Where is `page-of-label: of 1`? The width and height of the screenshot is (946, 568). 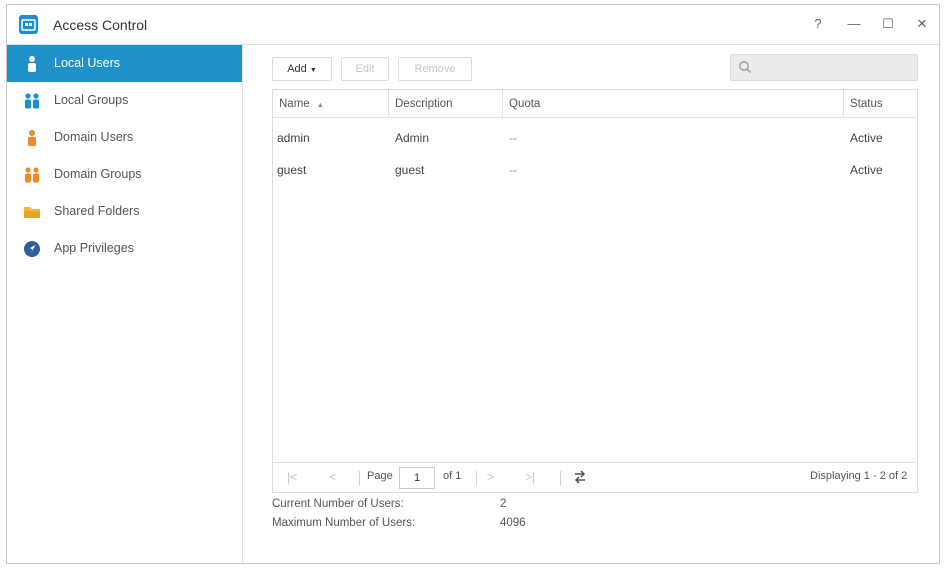 page-of-label: of 1 is located at coordinates (452, 476).